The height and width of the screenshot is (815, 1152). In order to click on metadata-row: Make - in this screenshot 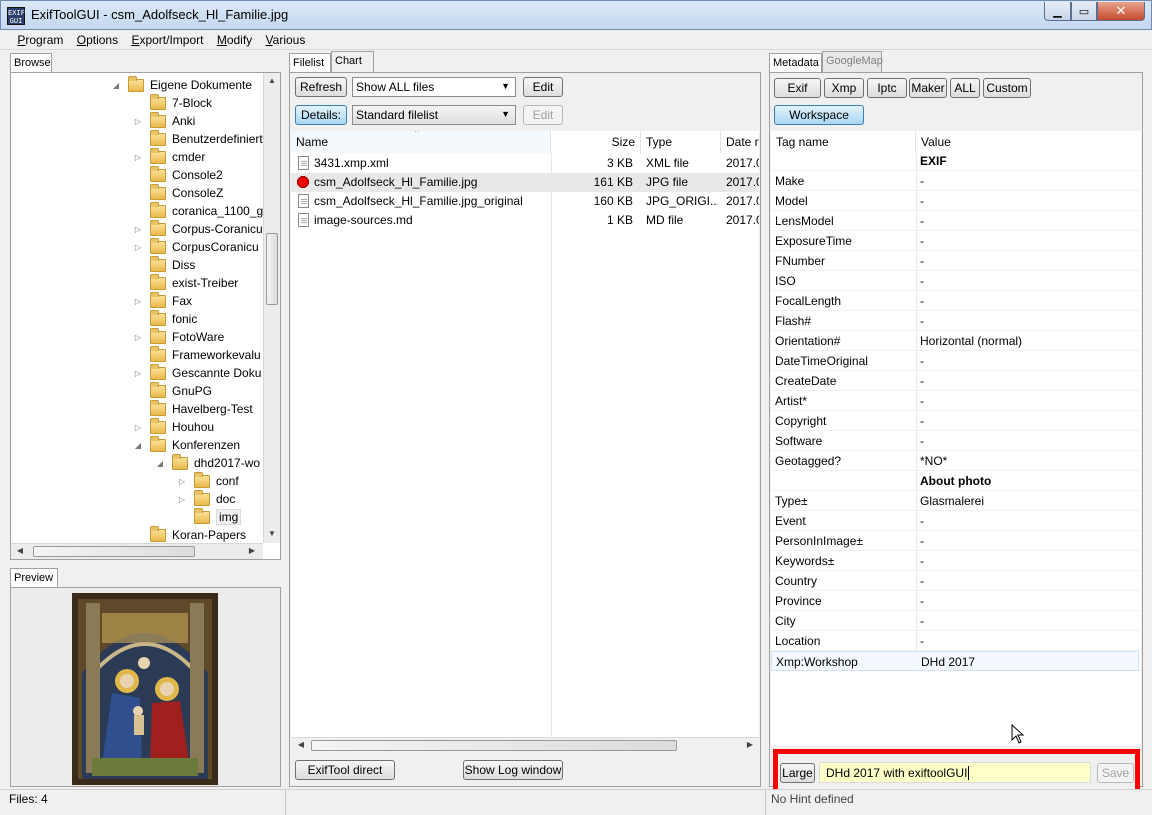, I will do `click(955, 181)`.